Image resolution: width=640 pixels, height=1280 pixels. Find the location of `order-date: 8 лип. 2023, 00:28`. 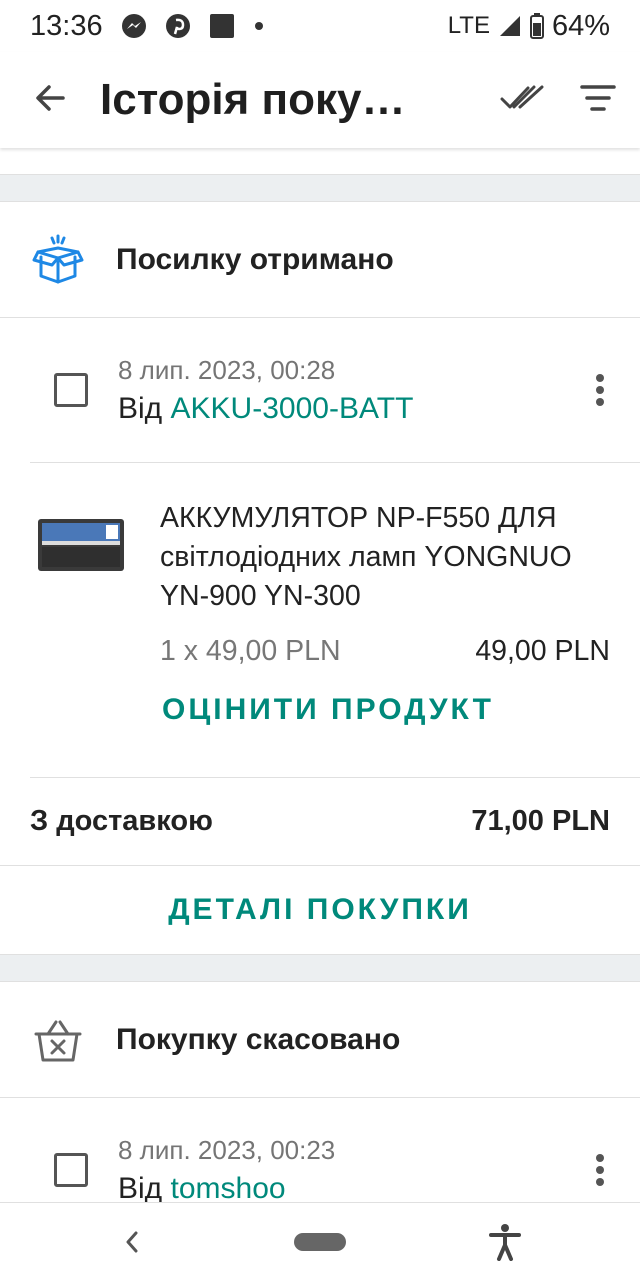

order-date: 8 лип. 2023, 00:28 is located at coordinates (227, 369).